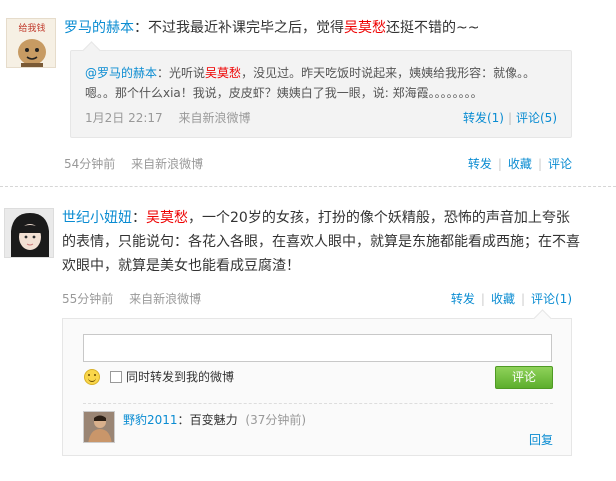  I want to click on author-link: 世纪小妞妞, so click(97, 218).